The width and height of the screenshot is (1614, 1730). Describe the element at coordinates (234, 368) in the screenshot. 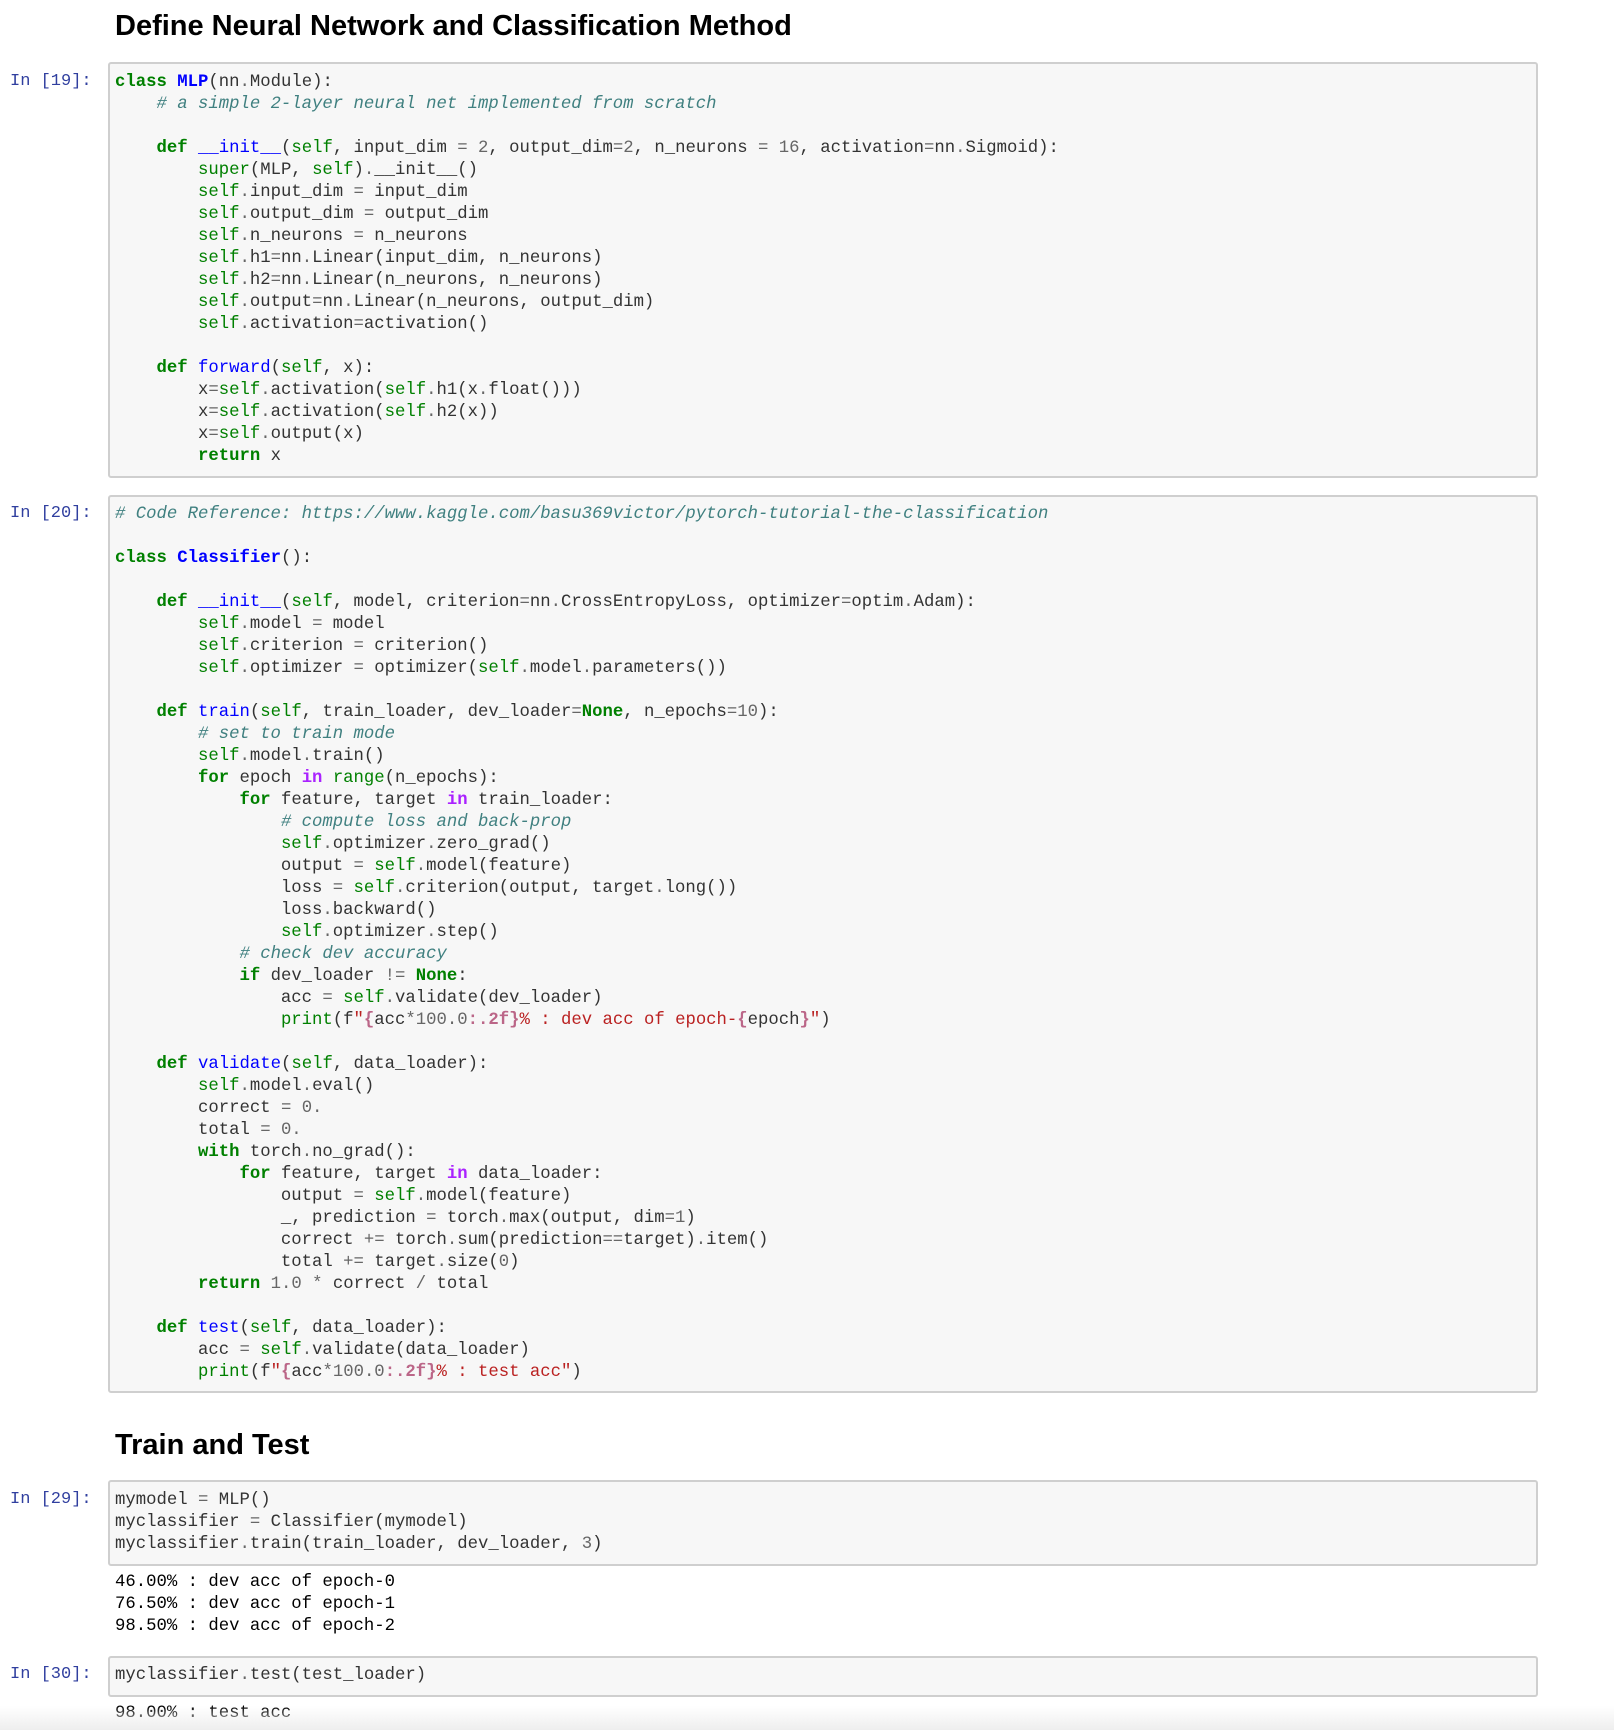

I see `code-function-name: forward` at that location.